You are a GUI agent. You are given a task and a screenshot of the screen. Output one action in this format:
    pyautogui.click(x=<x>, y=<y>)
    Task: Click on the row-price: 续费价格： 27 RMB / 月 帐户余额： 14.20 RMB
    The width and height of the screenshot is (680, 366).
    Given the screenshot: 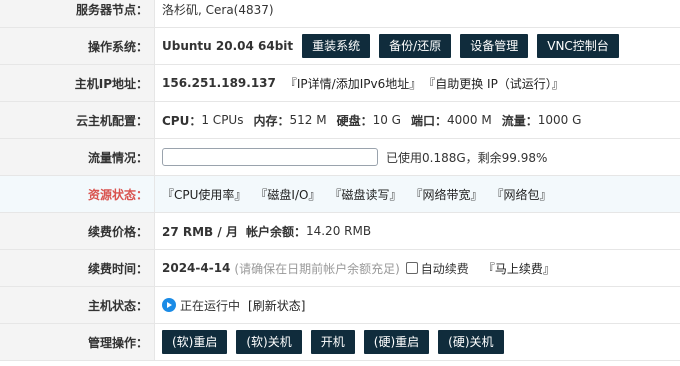 What is the action you would take?
    pyautogui.click(x=340, y=231)
    